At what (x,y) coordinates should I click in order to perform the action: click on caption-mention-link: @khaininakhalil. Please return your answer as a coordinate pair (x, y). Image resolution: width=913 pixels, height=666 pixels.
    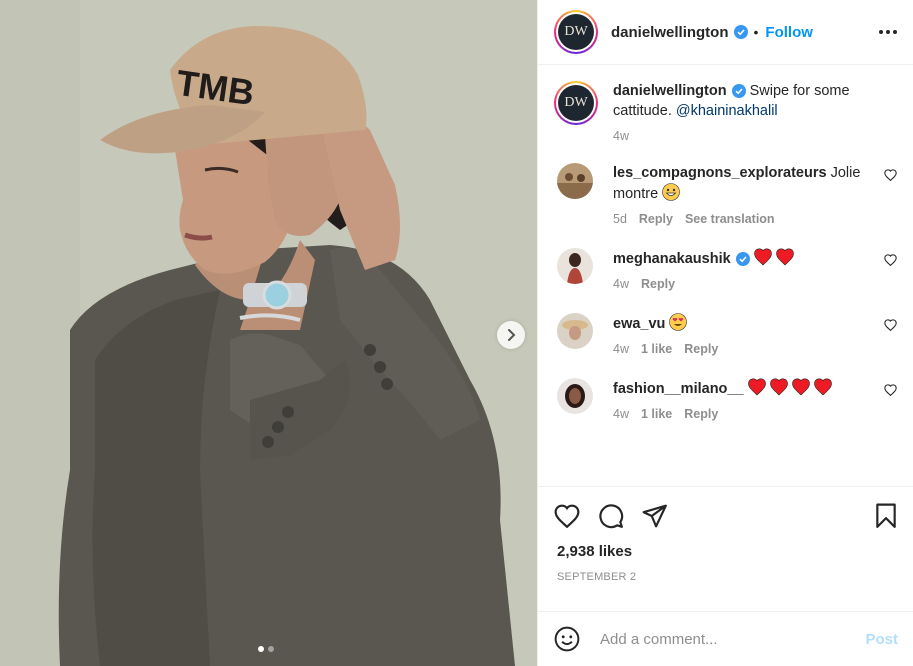
    Looking at the image, I should click on (727, 111).